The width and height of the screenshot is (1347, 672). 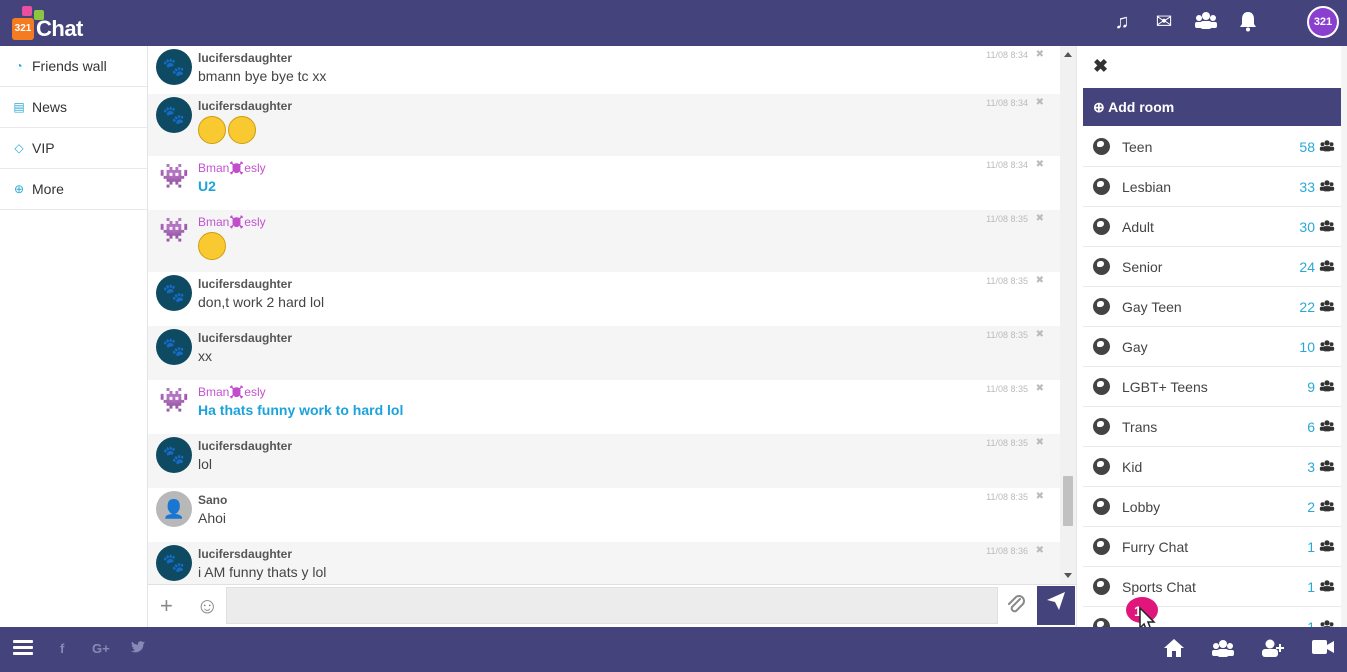 I want to click on add-room-button: ⊕ Add room, so click(x=1213, y=107).